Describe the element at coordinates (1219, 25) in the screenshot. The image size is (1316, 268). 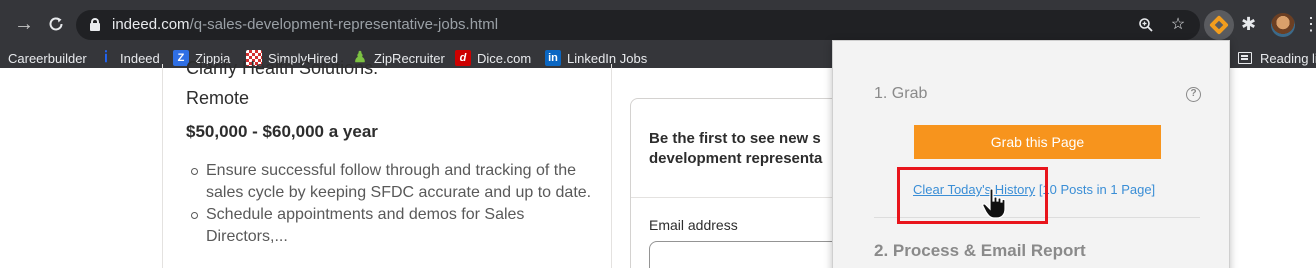
I see `extension-icon` at that location.